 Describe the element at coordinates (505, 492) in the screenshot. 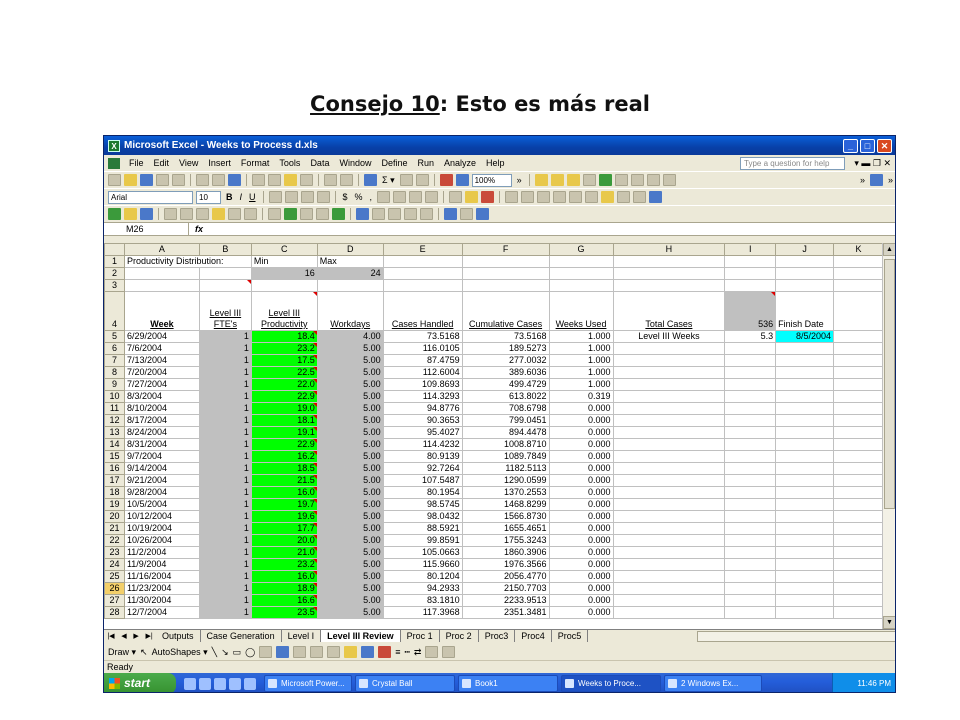

I see `cell-cumulative-cases: 1370.2553` at that location.